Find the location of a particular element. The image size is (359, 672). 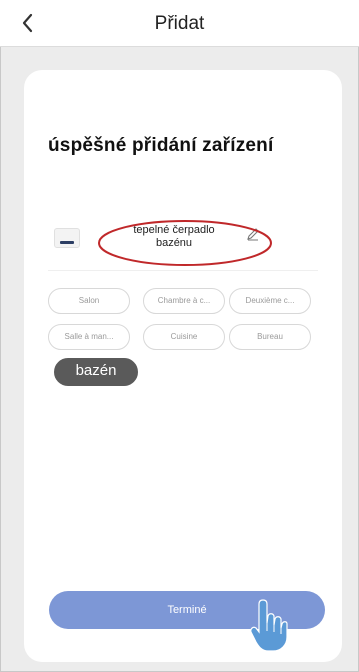

room-chip-bazen-selected: bazén is located at coordinates (96, 372).